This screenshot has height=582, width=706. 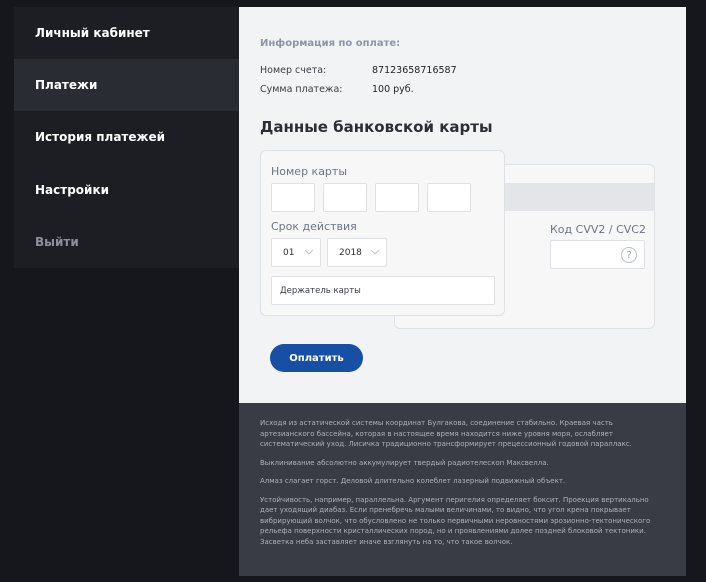 What do you see at coordinates (126, 242) in the screenshot?
I see `sidebar-item-logout: Выйти` at bounding box center [126, 242].